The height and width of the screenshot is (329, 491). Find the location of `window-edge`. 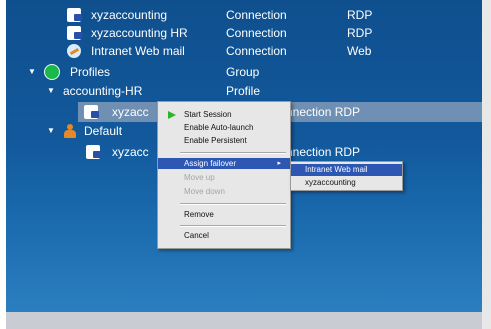

window-edge is located at coordinates (486, 164).